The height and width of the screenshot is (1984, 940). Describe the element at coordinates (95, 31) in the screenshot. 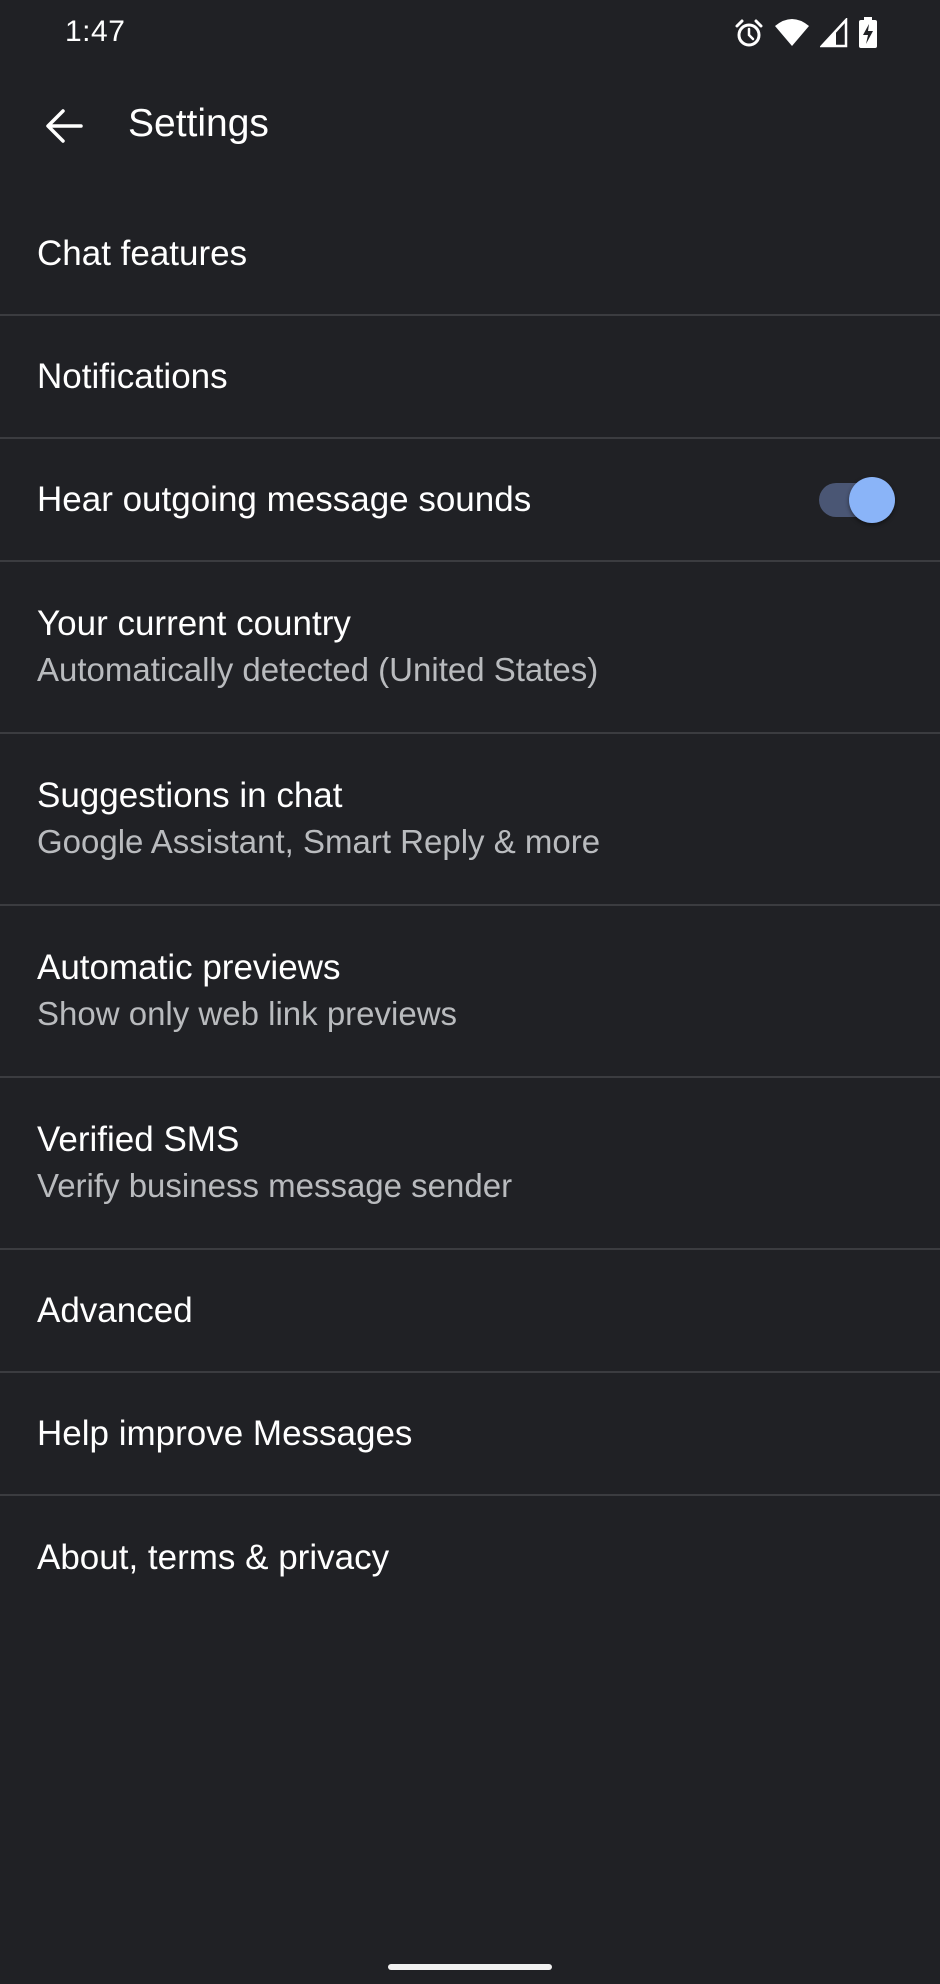

I see `status-time: 1:47` at that location.